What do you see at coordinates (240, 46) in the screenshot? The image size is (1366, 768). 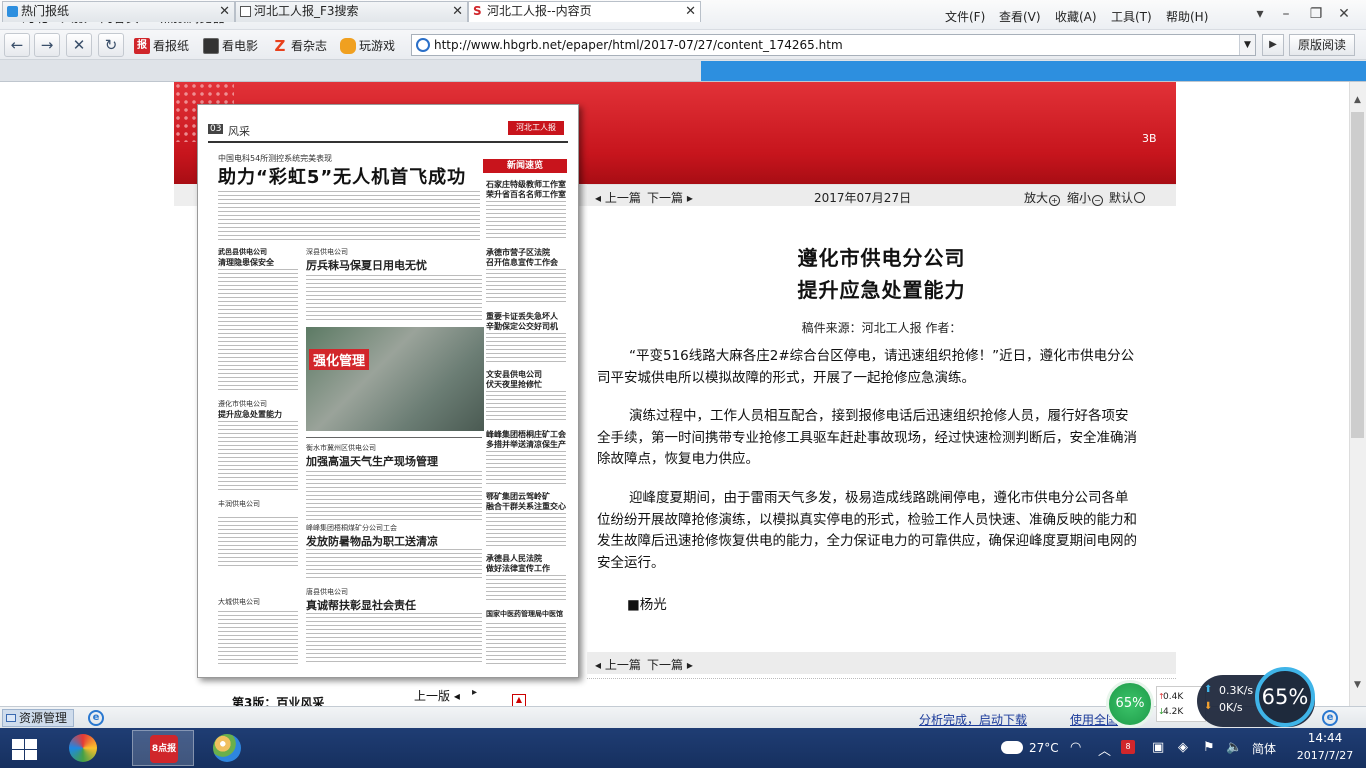 I see `quick-link-label: 看电影` at bounding box center [240, 46].